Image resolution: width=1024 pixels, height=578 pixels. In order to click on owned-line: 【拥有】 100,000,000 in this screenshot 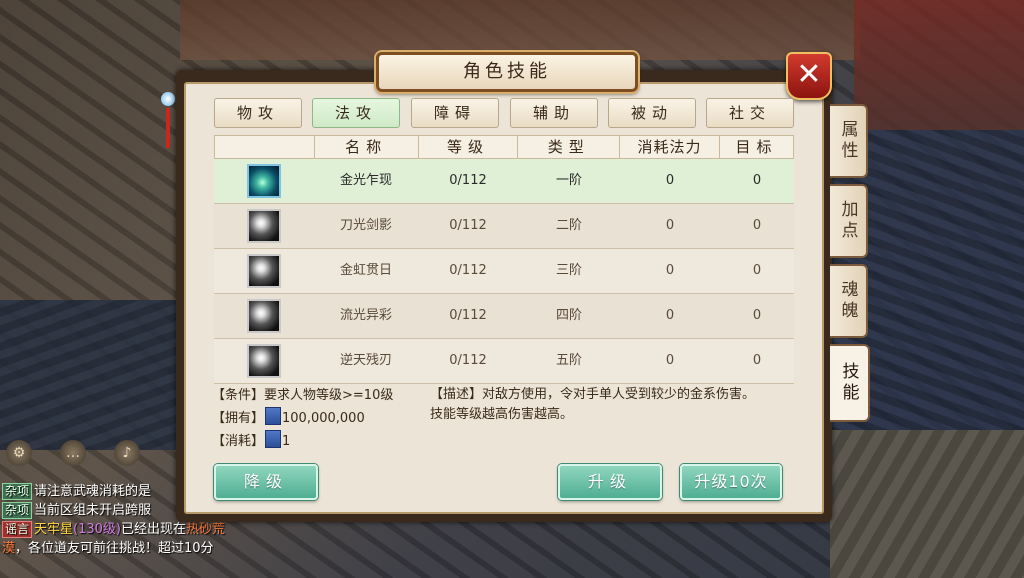, I will do `click(302, 418)`.